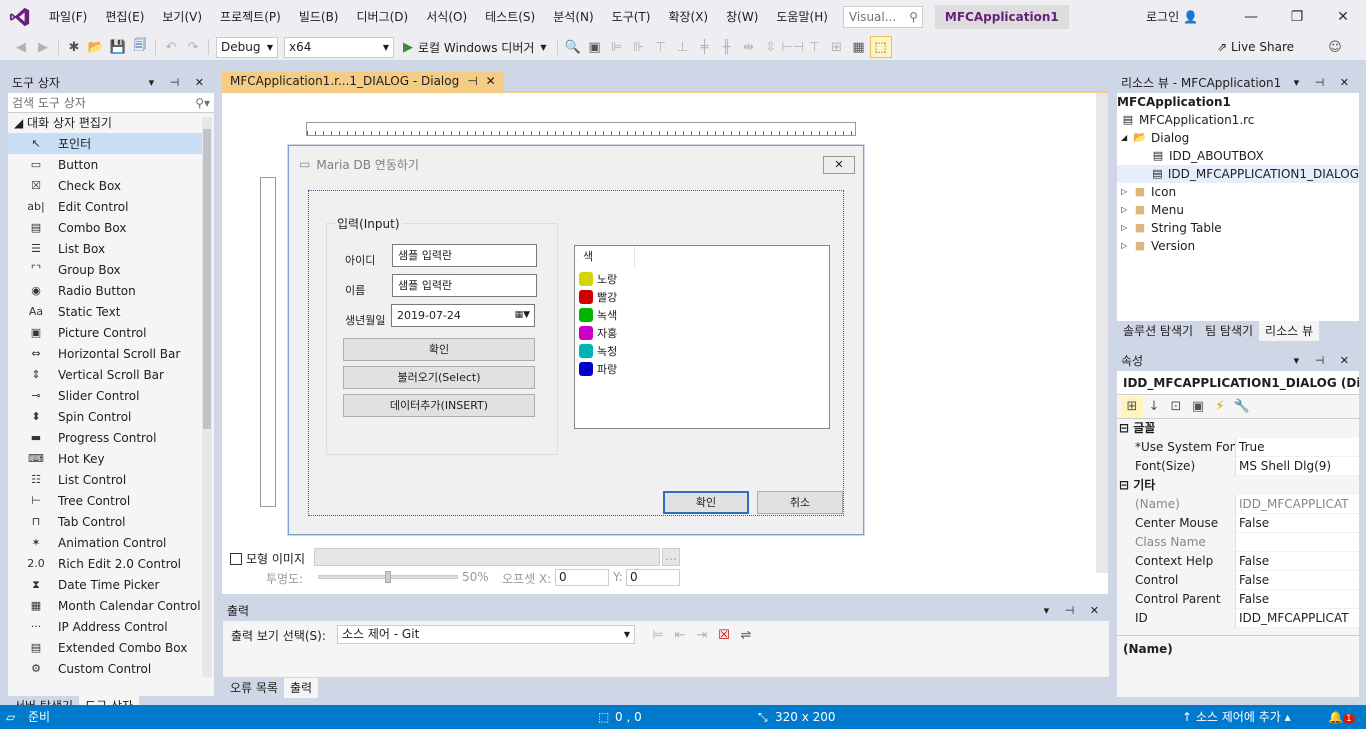  I want to click on menu-item: 빌드(B), so click(319, 17).